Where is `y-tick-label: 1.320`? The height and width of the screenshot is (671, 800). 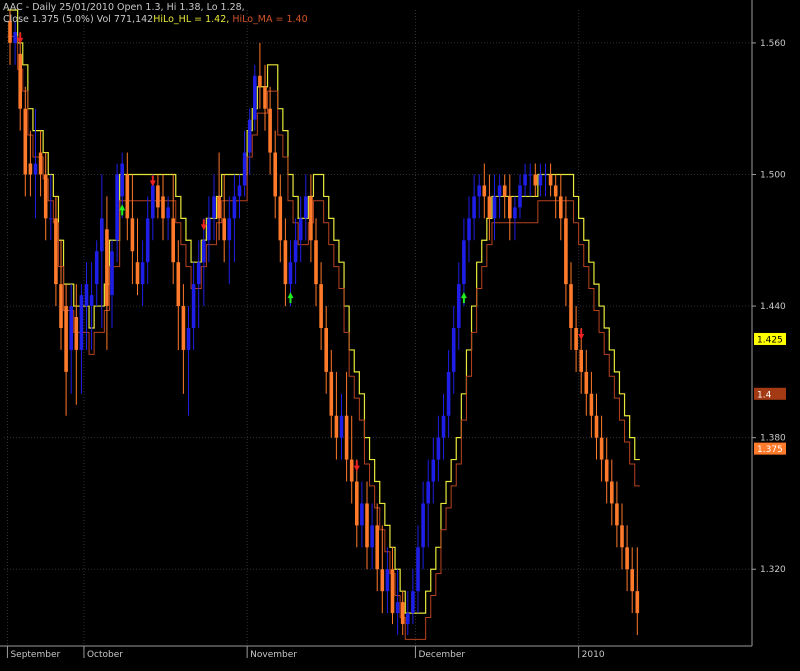 y-tick-label: 1.320 is located at coordinates (773, 570).